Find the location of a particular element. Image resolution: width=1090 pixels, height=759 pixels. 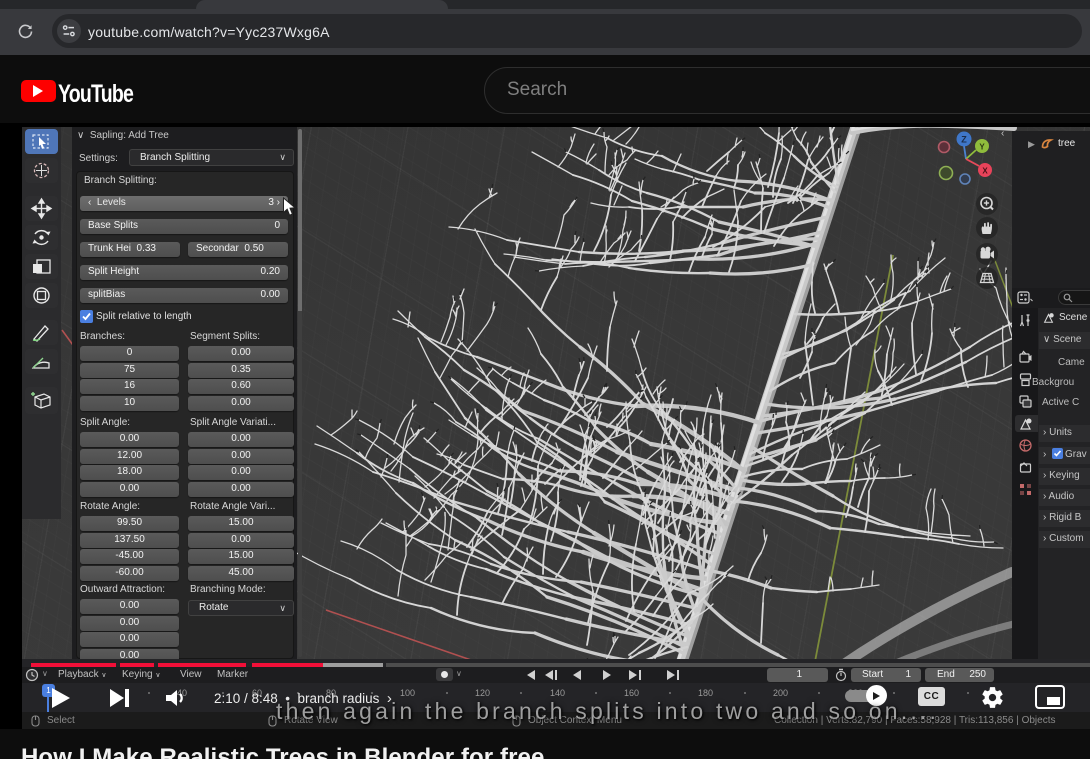

svg-text: X is located at coordinates (985, 171).